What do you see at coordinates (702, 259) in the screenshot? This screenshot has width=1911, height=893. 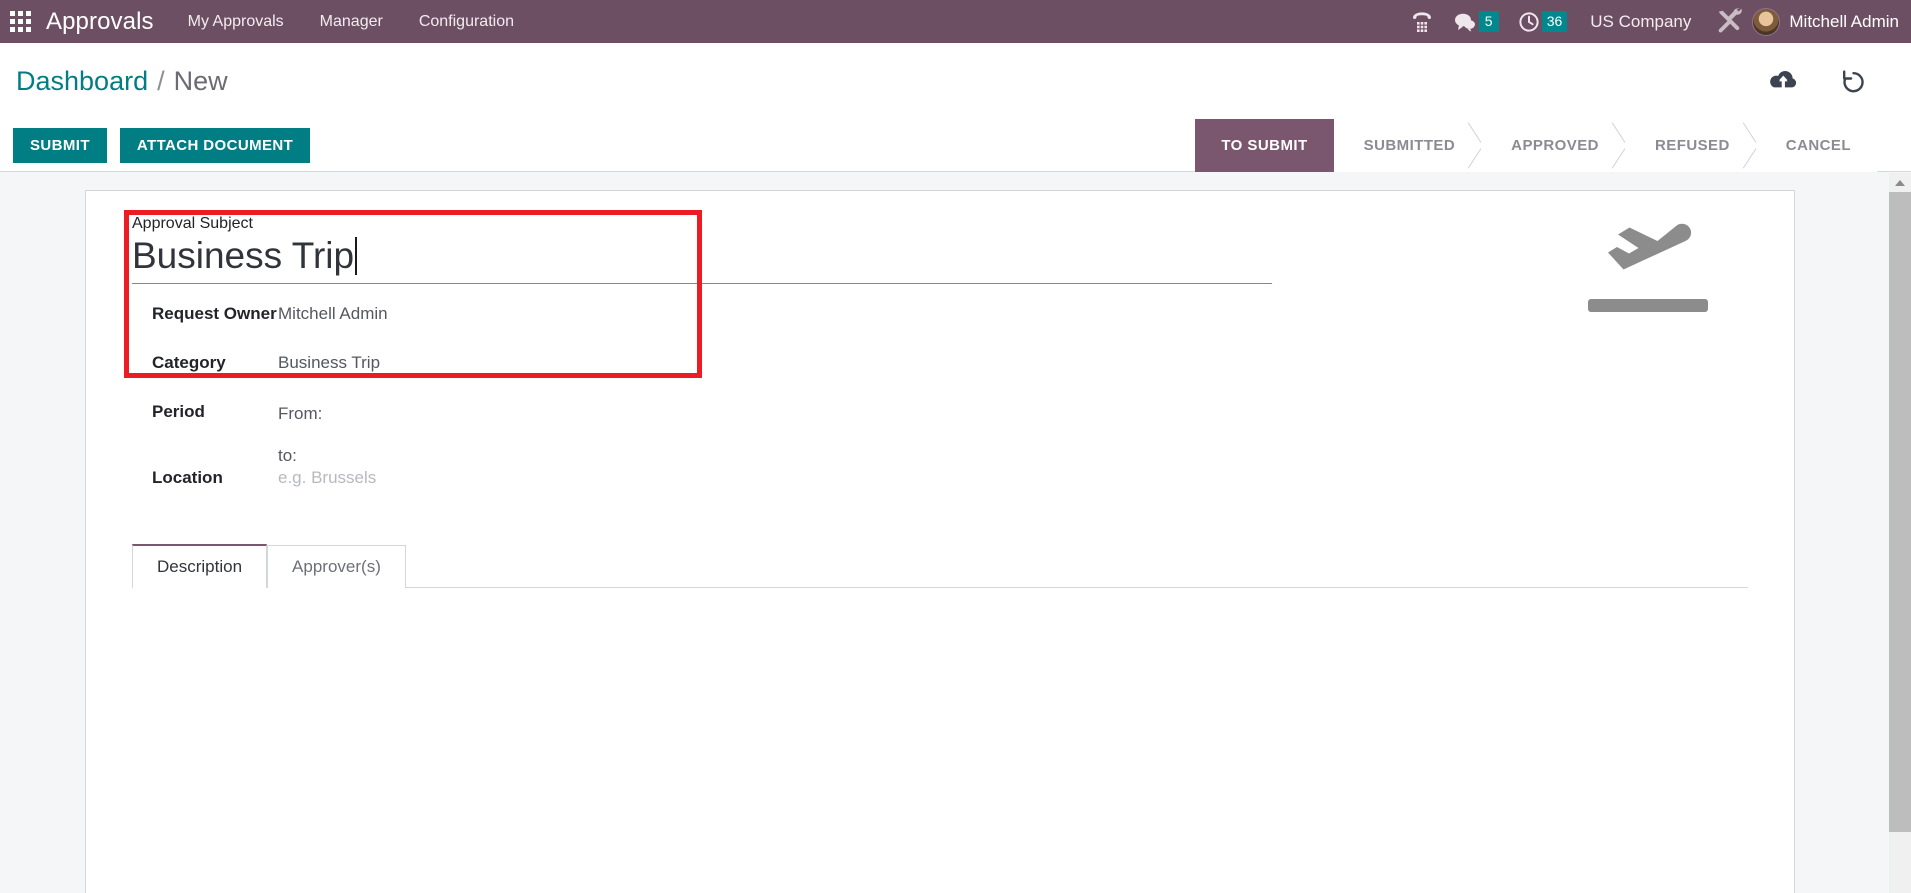 I see `approval-subject-input: Business Trip` at bounding box center [702, 259].